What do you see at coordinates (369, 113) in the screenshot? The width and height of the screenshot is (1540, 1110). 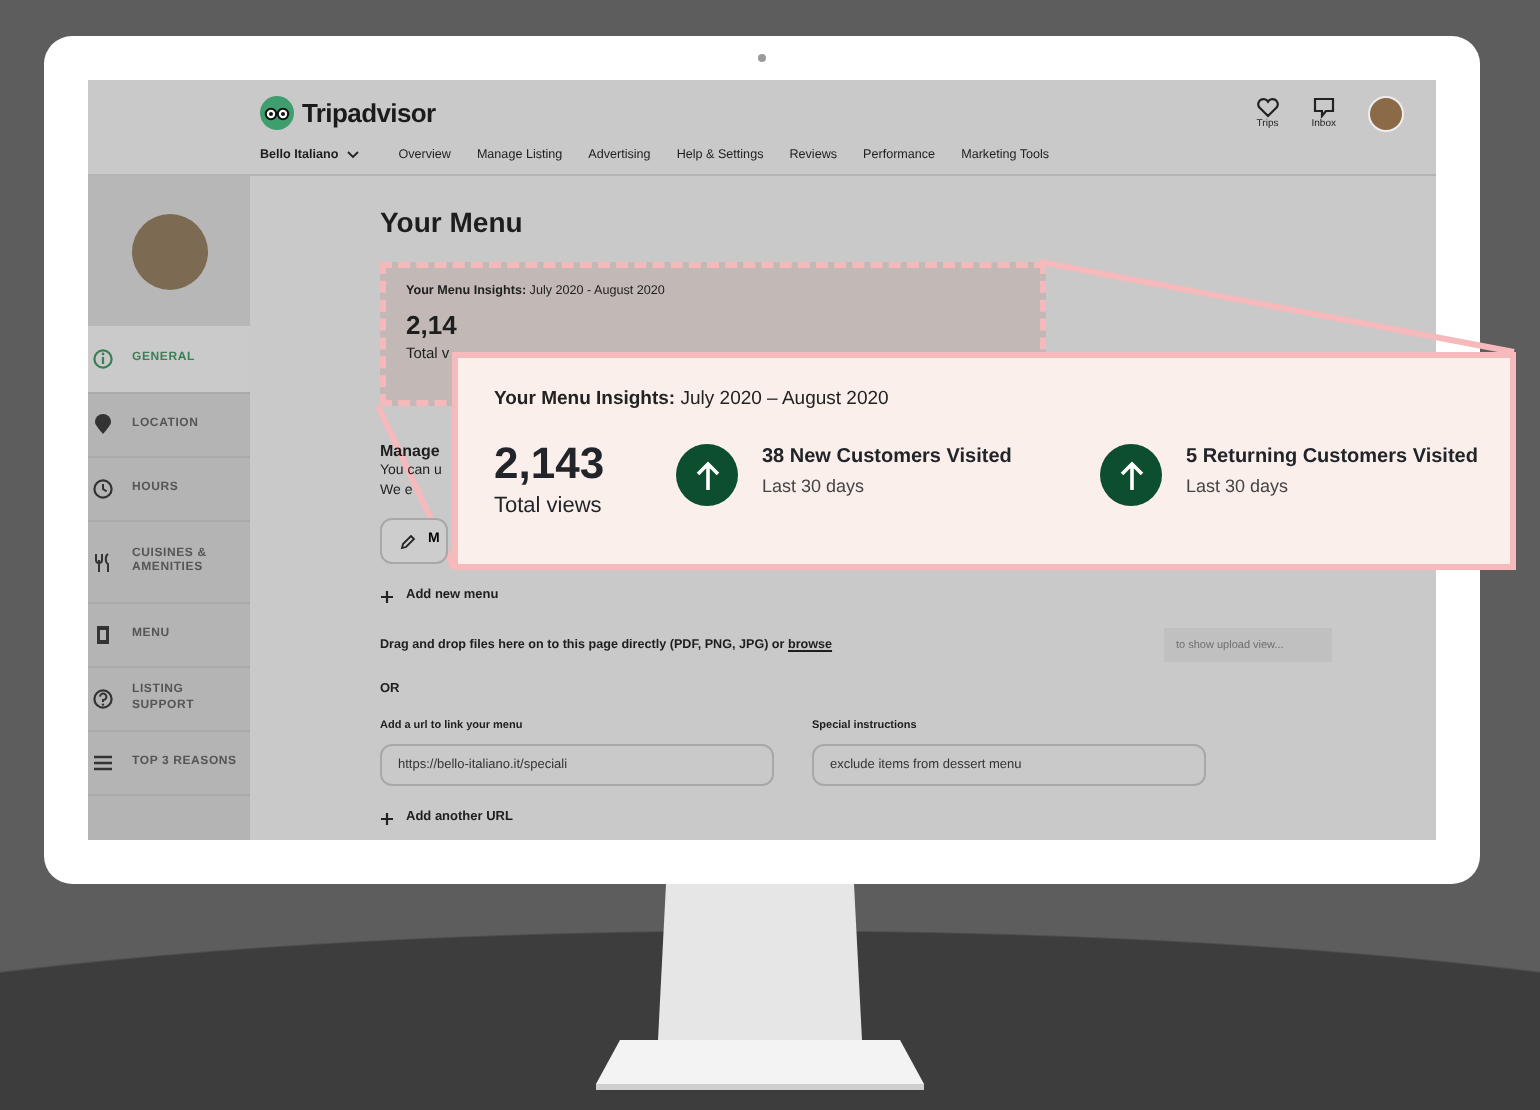 I see `logo-text: Tripadvisor` at bounding box center [369, 113].